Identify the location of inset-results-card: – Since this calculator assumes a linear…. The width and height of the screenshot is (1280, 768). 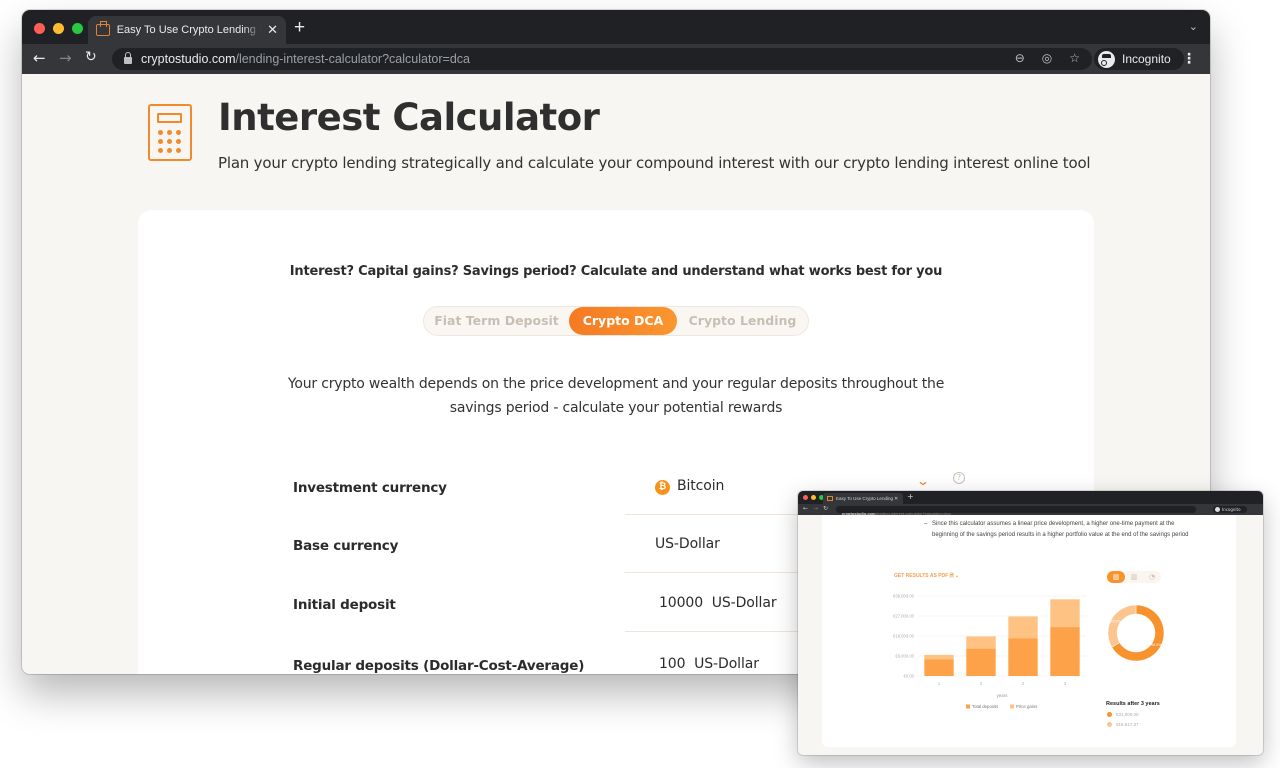
(1029, 631).